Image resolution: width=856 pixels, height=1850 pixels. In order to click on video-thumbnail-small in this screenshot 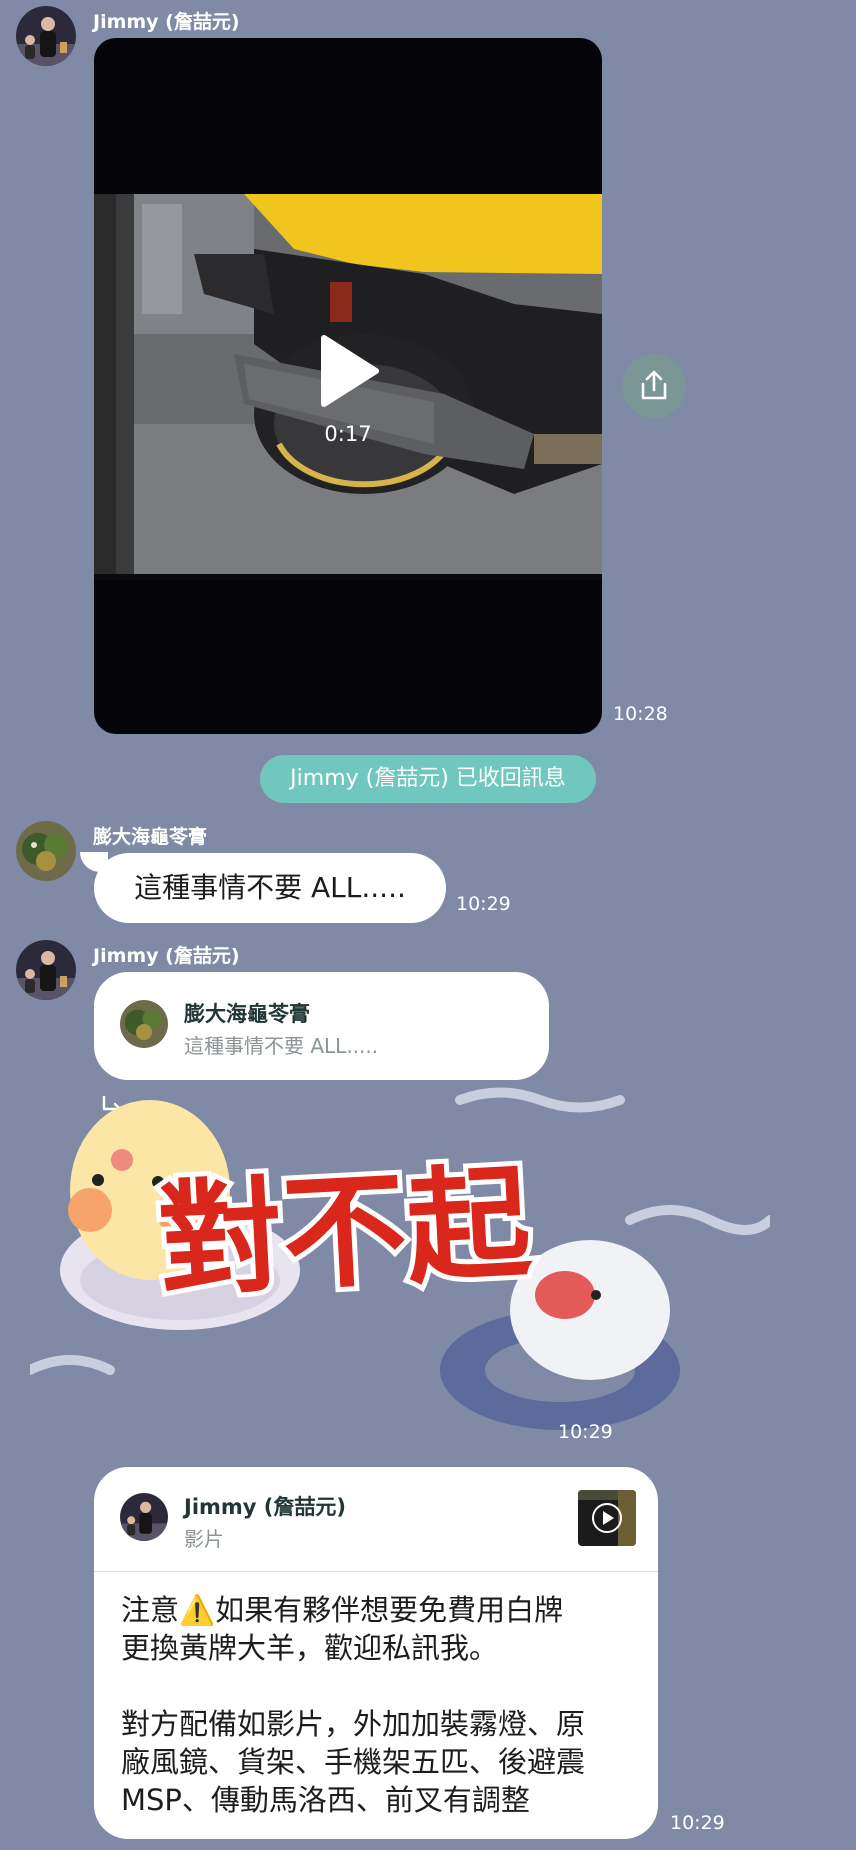, I will do `click(607, 1518)`.